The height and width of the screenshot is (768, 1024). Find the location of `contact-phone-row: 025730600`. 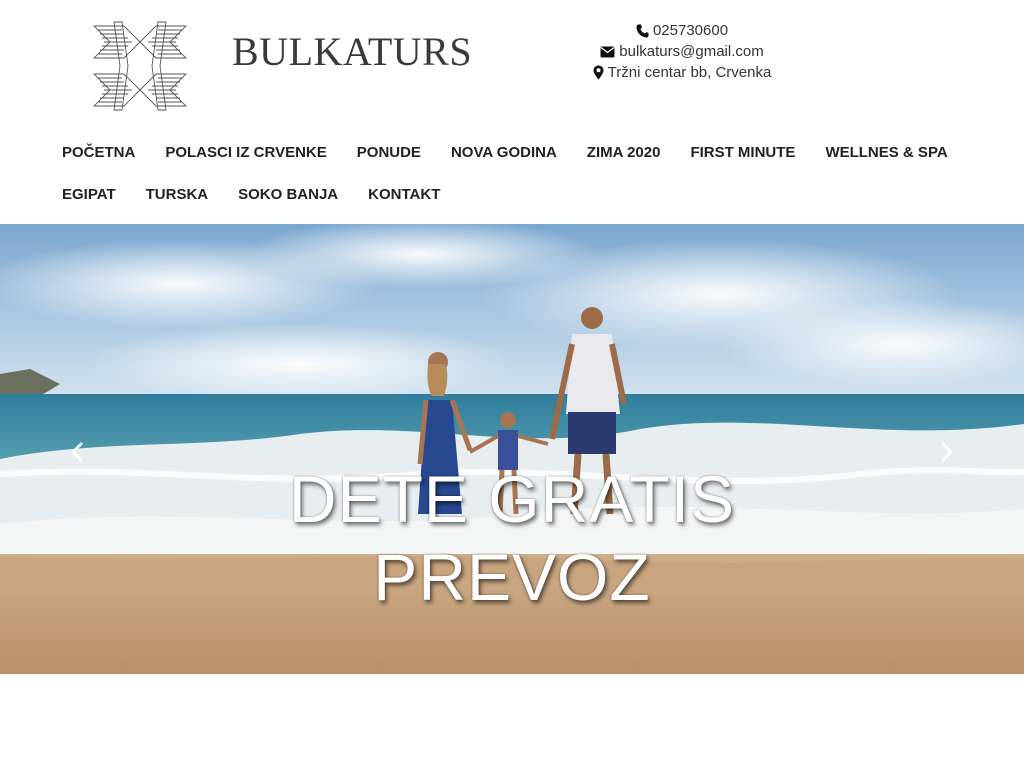

contact-phone-row: 025730600 is located at coordinates (682, 30).